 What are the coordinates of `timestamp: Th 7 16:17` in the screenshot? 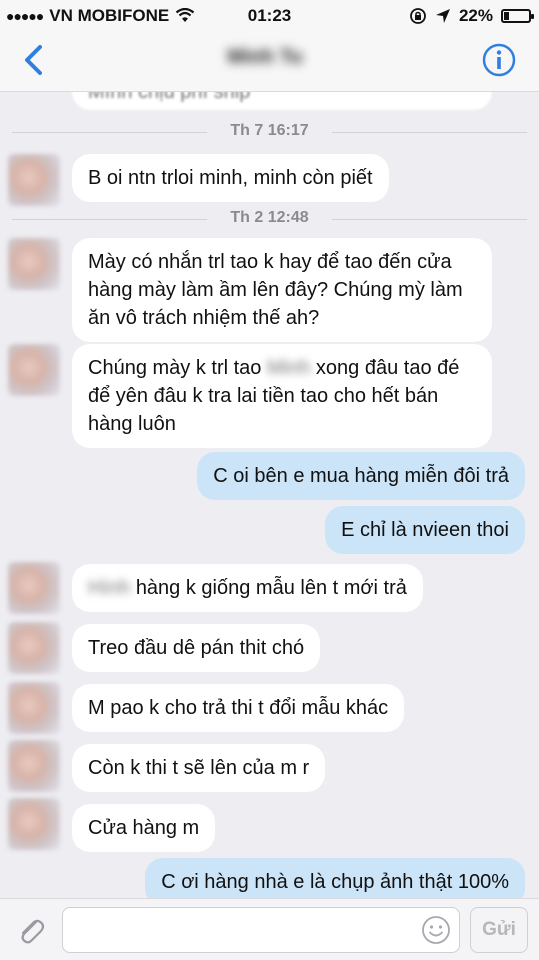 It's located at (269, 131).